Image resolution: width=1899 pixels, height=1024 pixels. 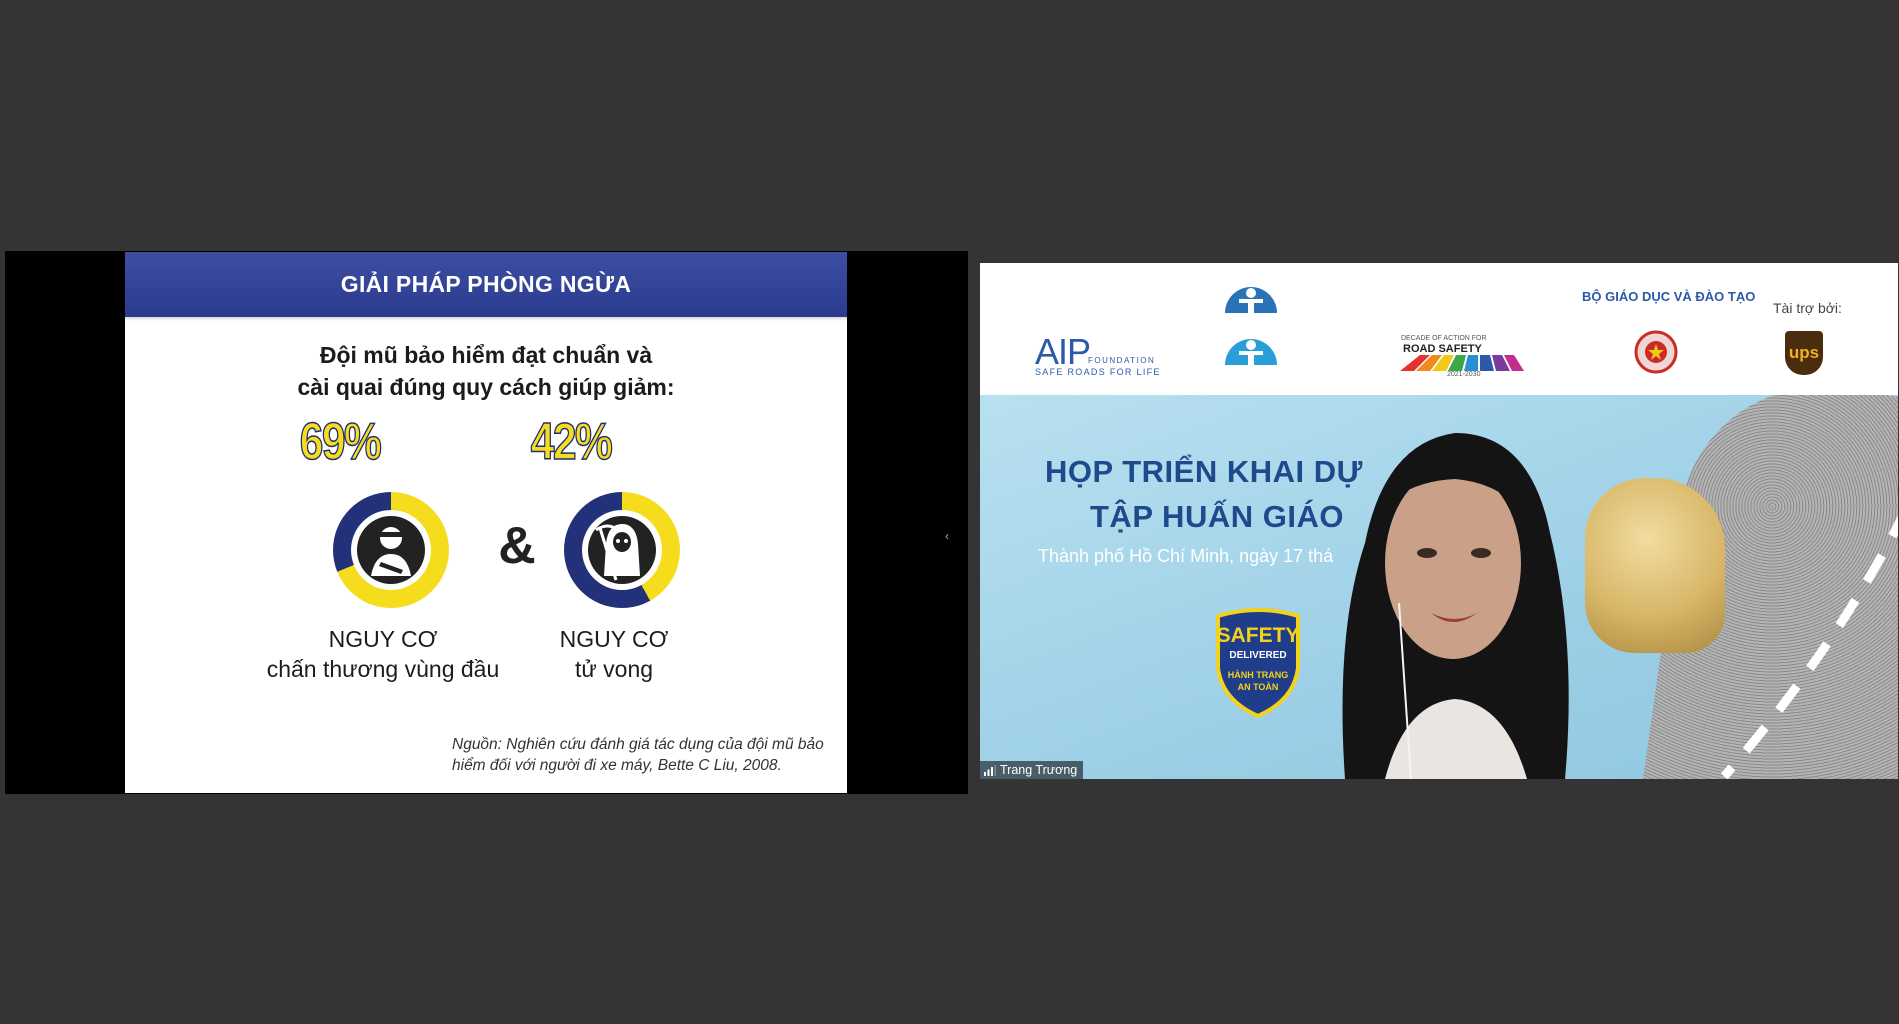 I want to click on banner-title-line-2: TẬP HUẤN GIÁO, so click(x=1217, y=516).